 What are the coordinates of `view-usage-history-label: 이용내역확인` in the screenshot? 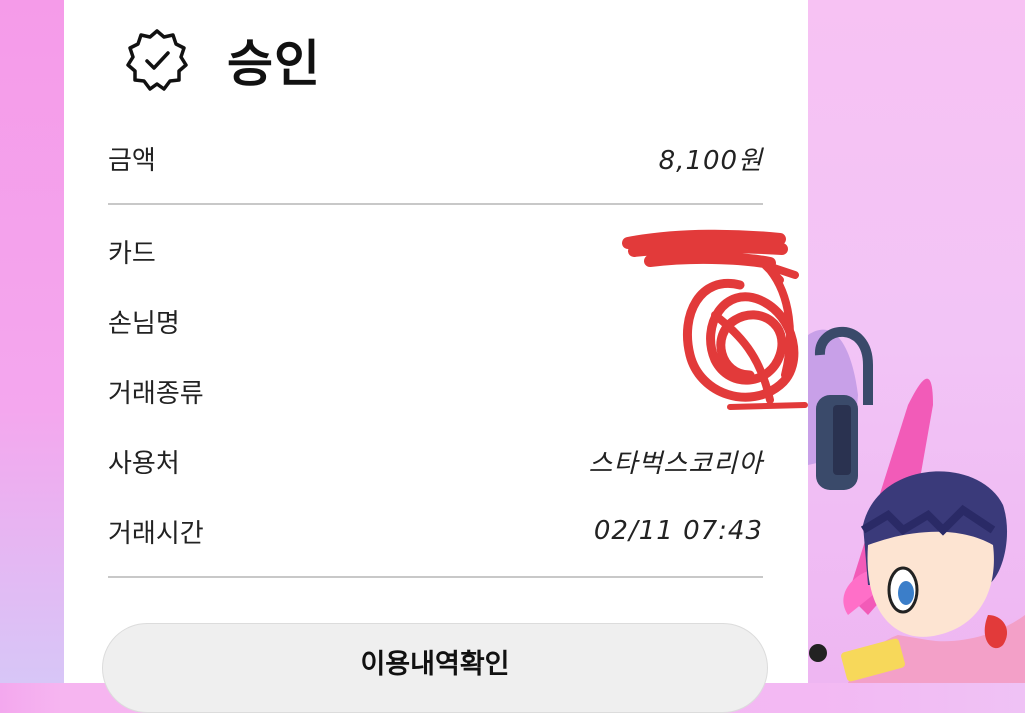 It's located at (435, 664).